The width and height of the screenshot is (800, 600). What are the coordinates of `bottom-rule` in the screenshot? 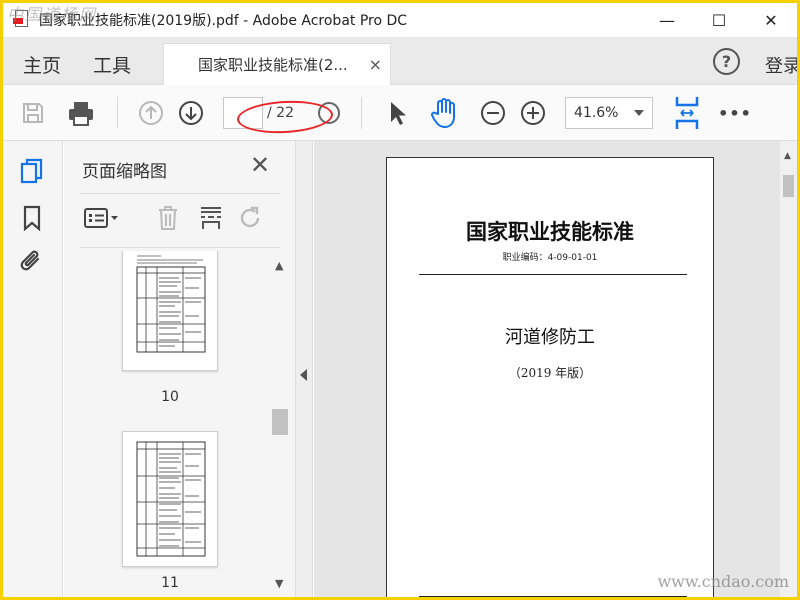 It's located at (553, 596).